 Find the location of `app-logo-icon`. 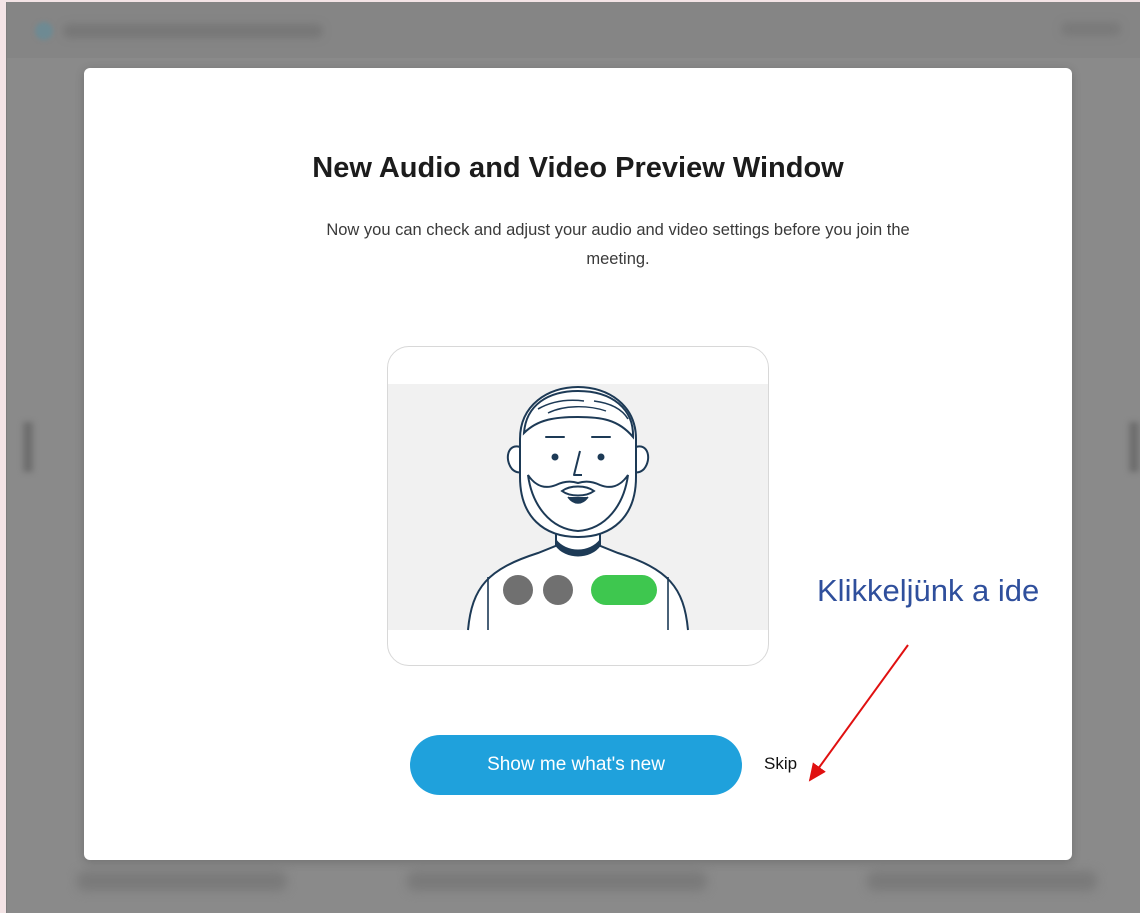

app-logo-icon is located at coordinates (44, 31).